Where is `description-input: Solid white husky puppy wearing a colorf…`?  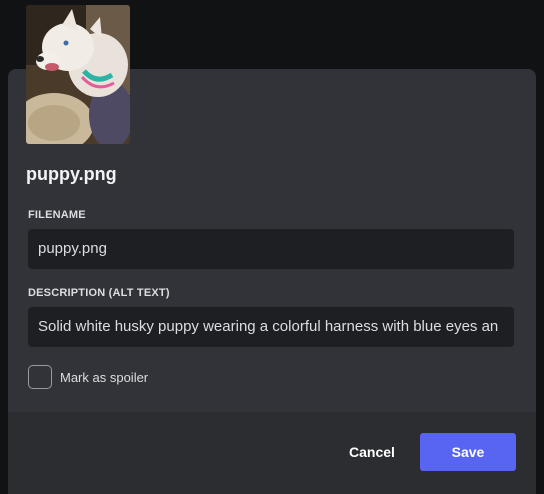
description-input: Solid white husky puppy wearing a colorf… is located at coordinates (271, 327).